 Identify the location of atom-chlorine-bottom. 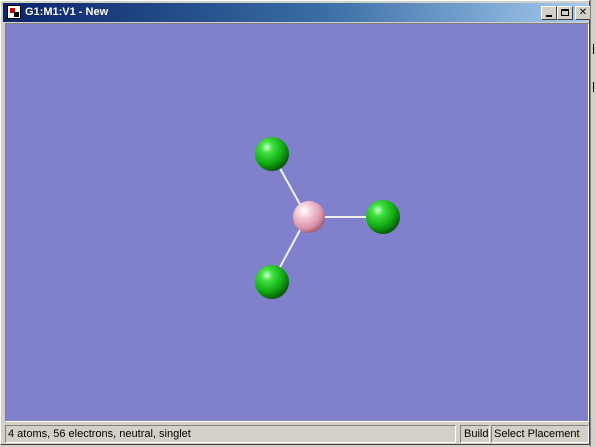
(272, 282).